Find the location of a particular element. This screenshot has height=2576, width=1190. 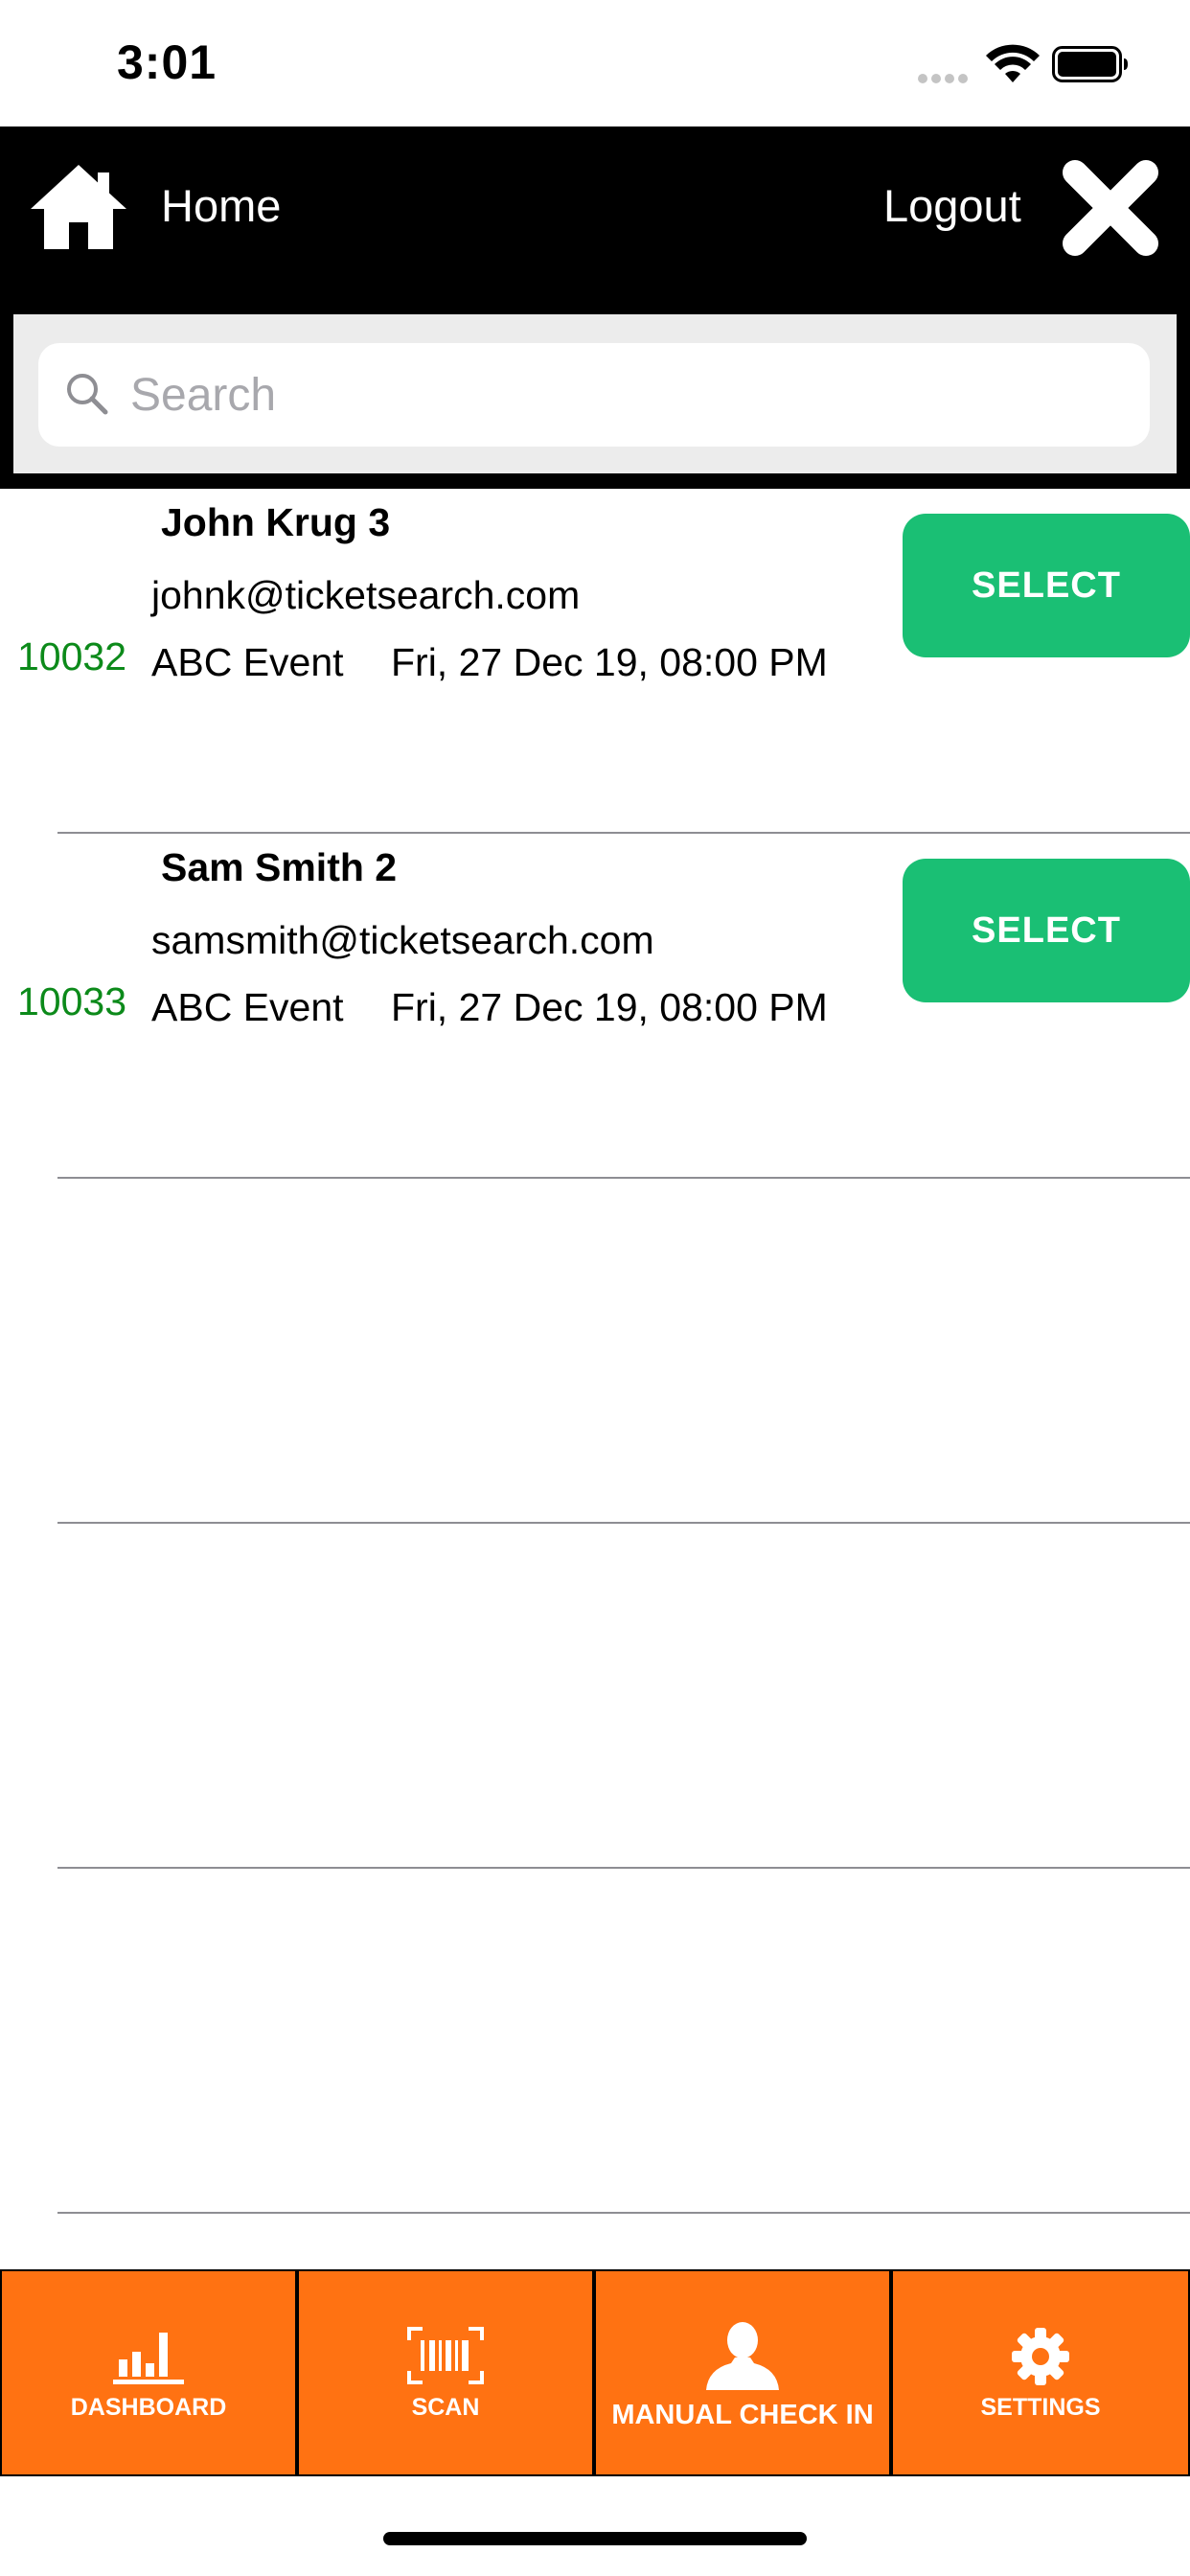

app-header: Home Logout is located at coordinates (595, 220).